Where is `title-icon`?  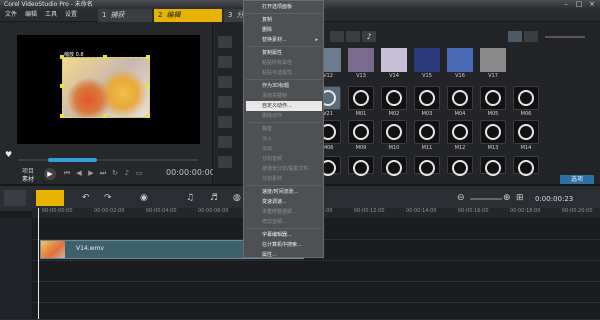 title-icon is located at coordinates (225, 102).